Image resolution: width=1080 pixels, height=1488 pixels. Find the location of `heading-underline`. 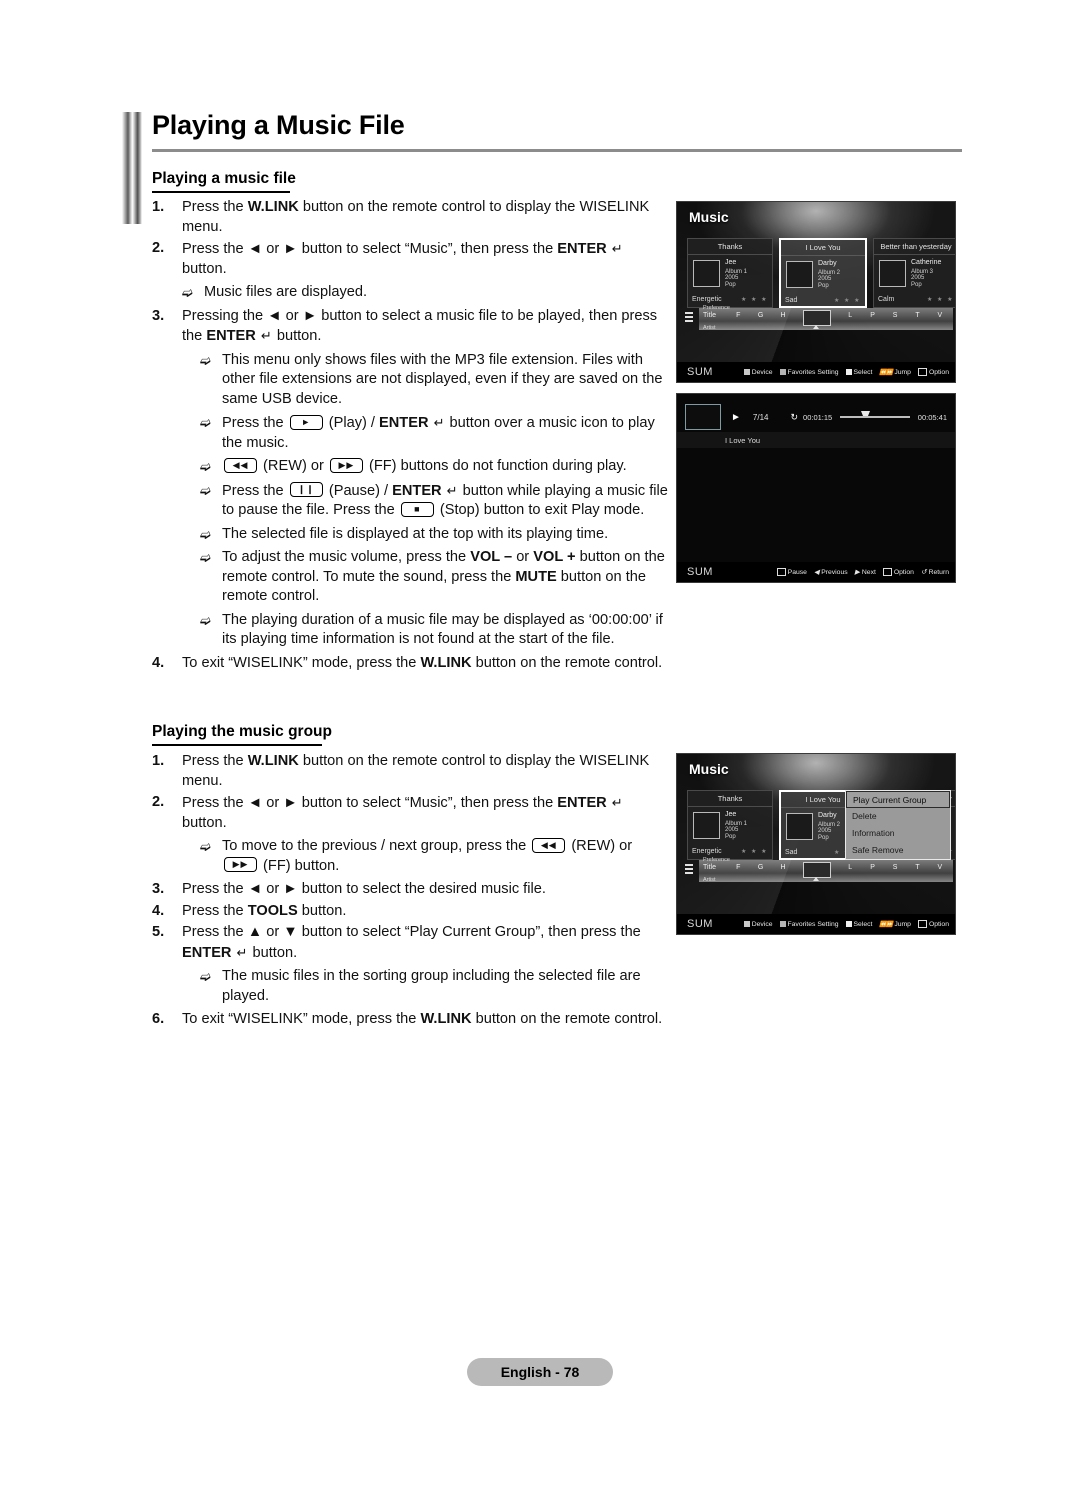

heading-underline is located at coordinates (237, 745).